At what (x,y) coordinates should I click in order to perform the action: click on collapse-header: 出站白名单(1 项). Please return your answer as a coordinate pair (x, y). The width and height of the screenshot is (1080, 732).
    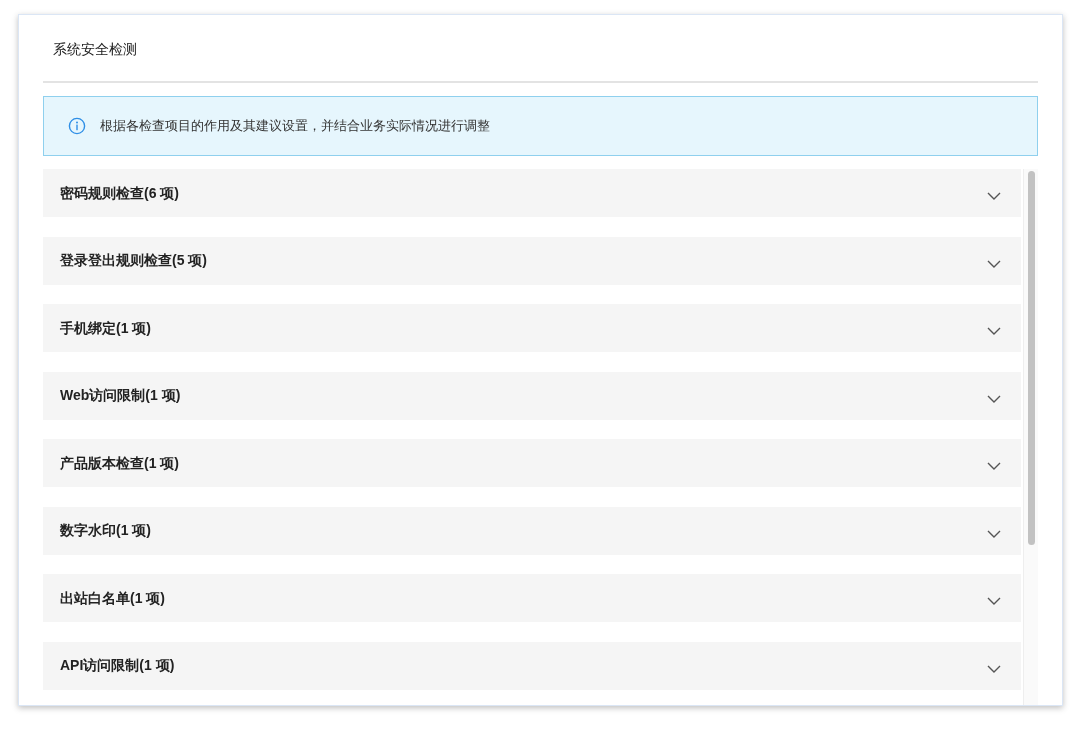
    Looking at the image, I should click on (532, 598).